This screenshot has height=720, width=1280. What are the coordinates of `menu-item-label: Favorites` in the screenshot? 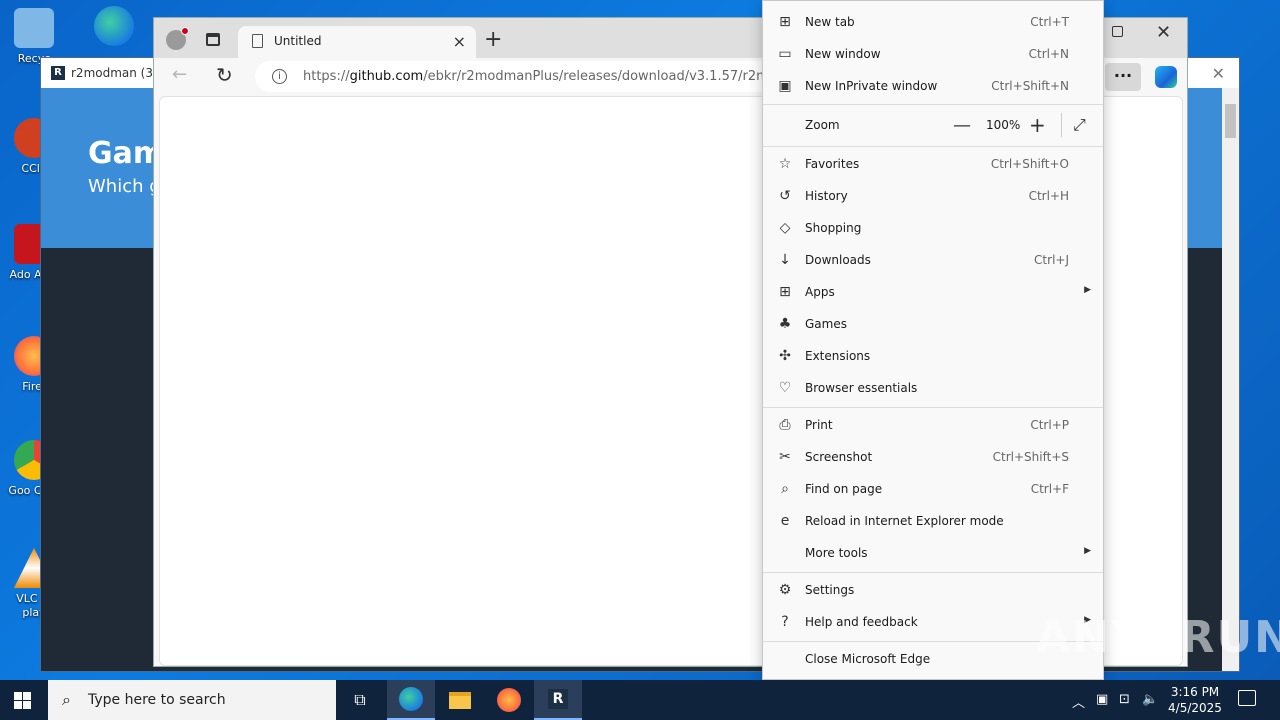 It's located at (832, 164).